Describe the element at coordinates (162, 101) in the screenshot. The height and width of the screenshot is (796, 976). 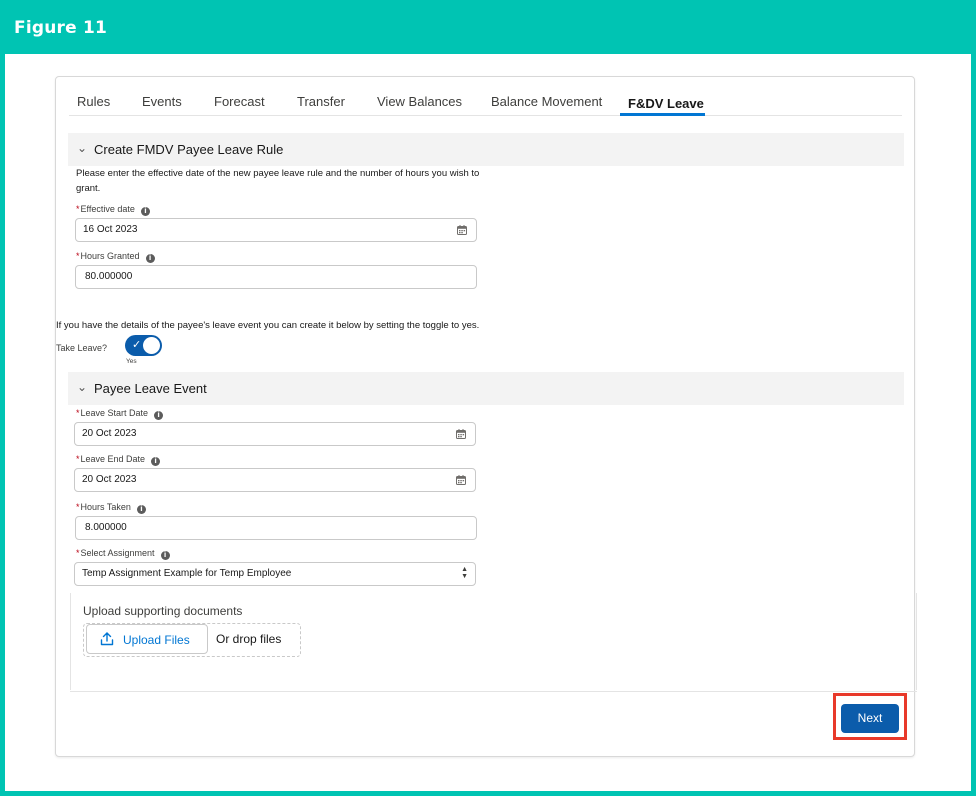
I see `tab-events: Events` at that location.